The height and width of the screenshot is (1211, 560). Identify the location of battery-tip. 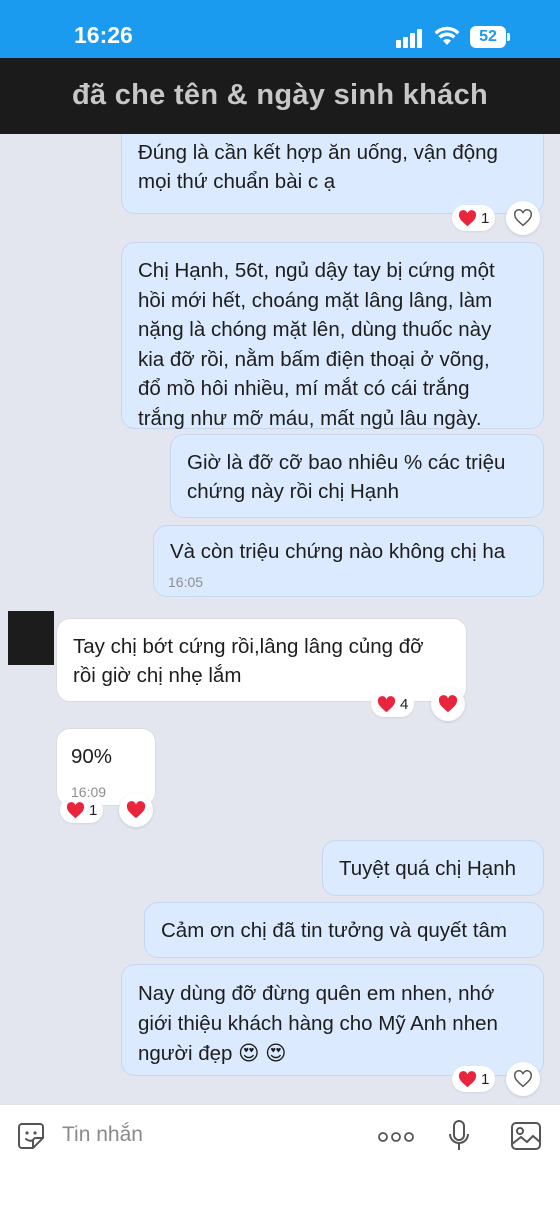
(508, 37).